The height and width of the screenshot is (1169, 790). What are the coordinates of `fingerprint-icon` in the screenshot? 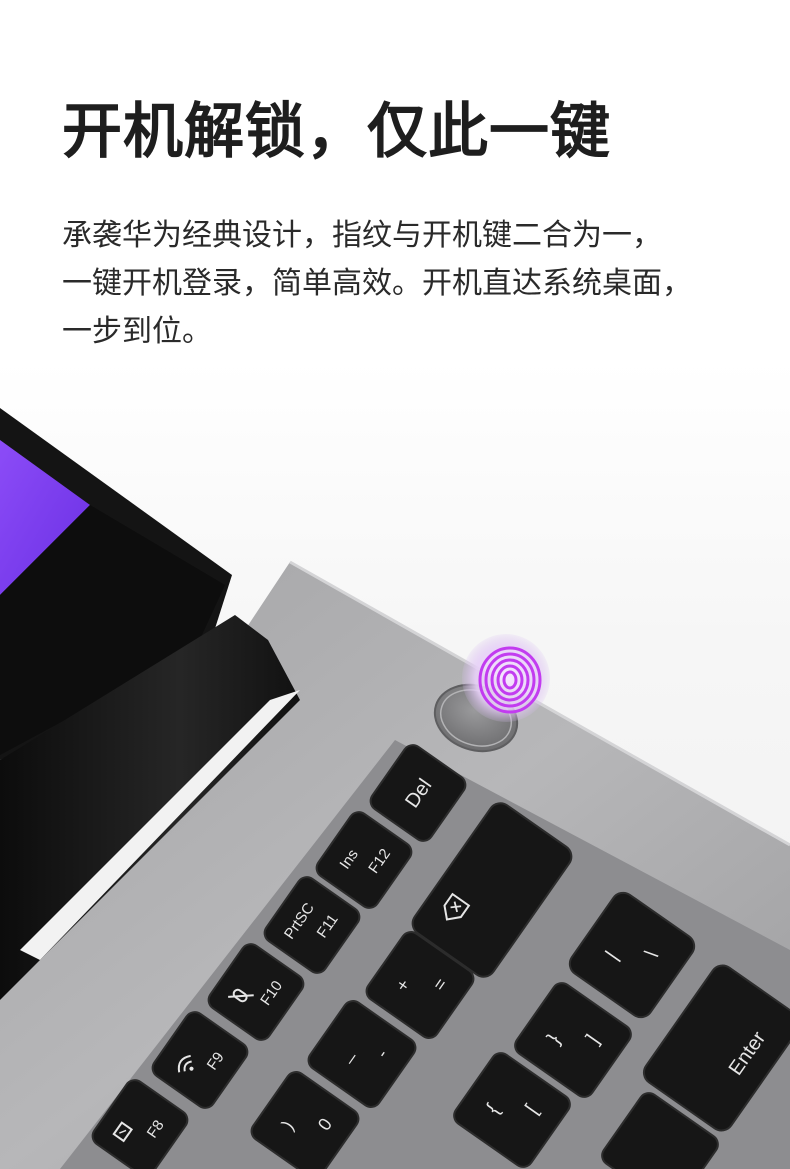 It's located at (506, 678).